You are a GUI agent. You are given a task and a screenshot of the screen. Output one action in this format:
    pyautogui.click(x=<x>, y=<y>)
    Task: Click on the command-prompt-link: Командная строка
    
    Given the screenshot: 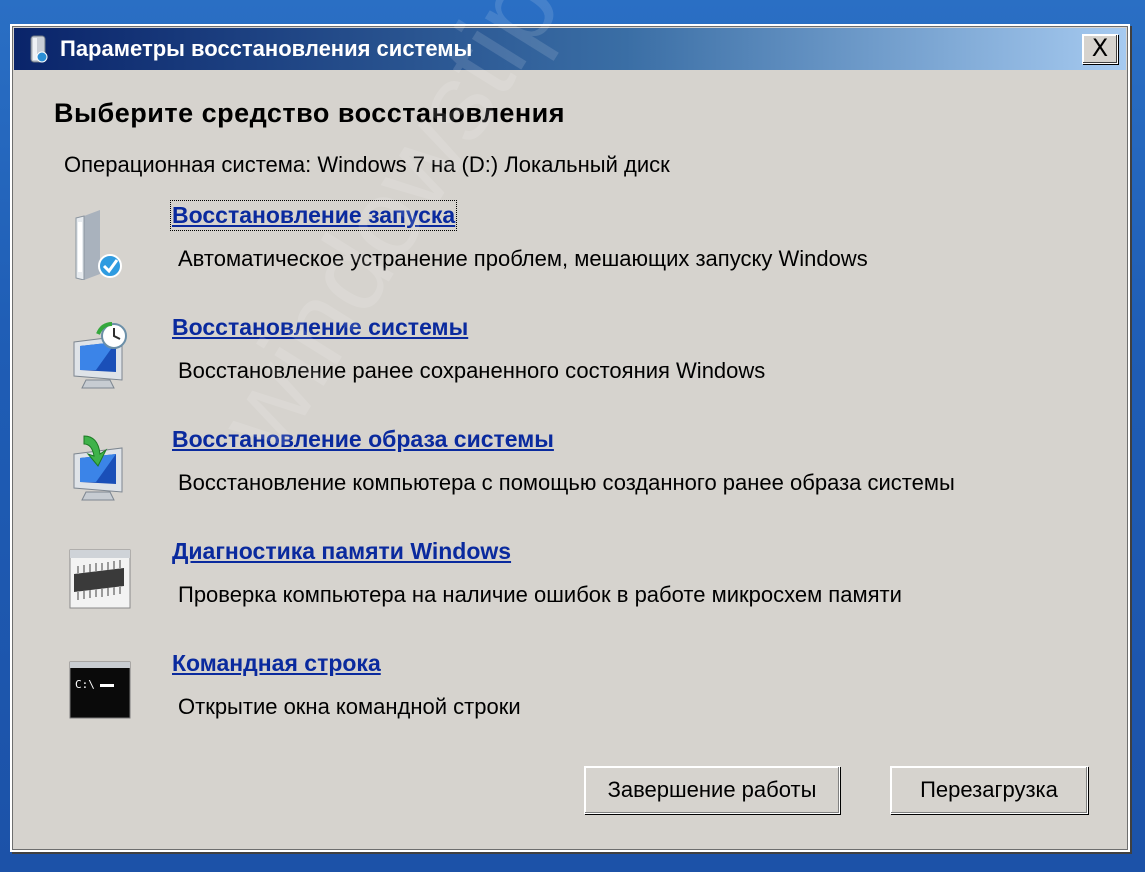 What is the action you would take?
    pyautogui.click(x=276, y=663)
    